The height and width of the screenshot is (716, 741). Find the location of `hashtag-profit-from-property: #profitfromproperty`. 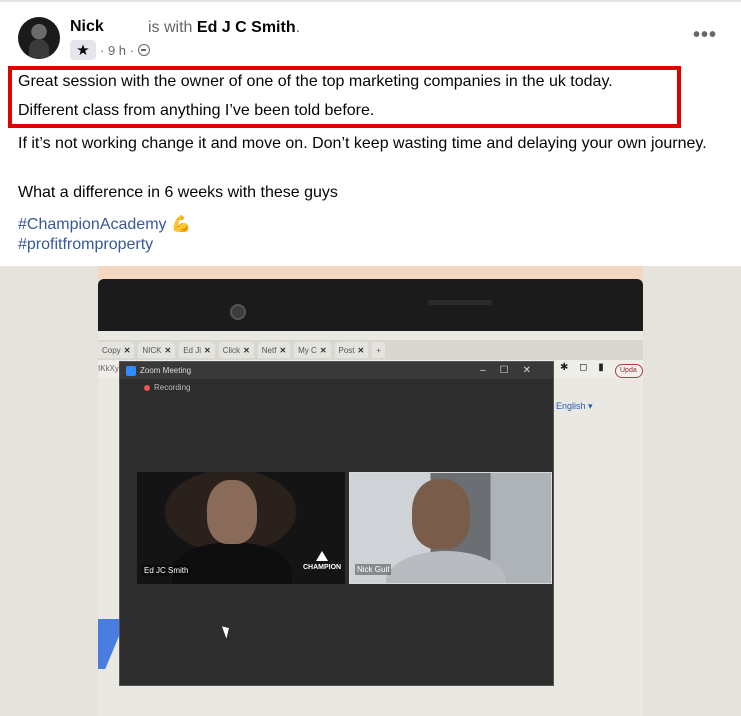

hashtag-profit-from-property: #profitfromproperty is located at coordinates (85, 245).